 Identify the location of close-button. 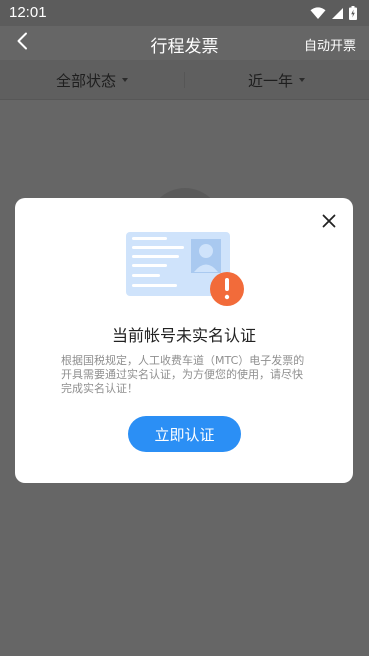
(329, 222).